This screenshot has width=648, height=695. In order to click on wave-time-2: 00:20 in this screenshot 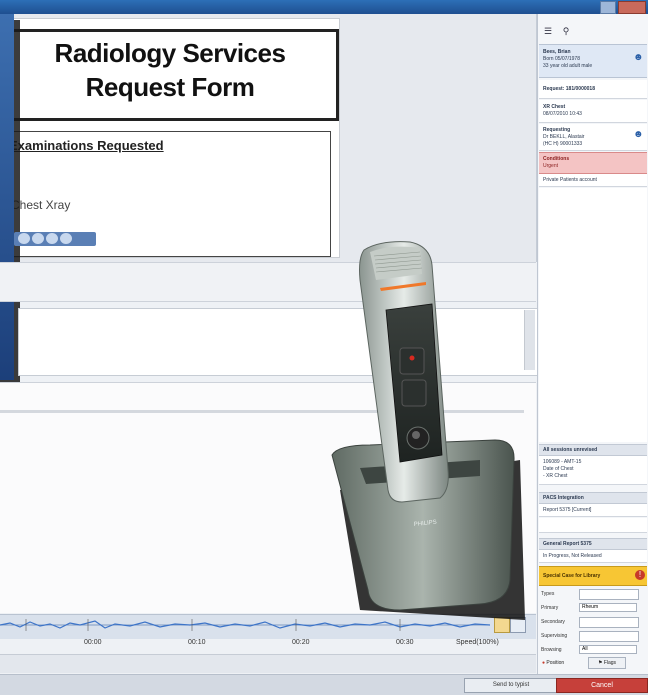, I will do `click(301, 642)`.